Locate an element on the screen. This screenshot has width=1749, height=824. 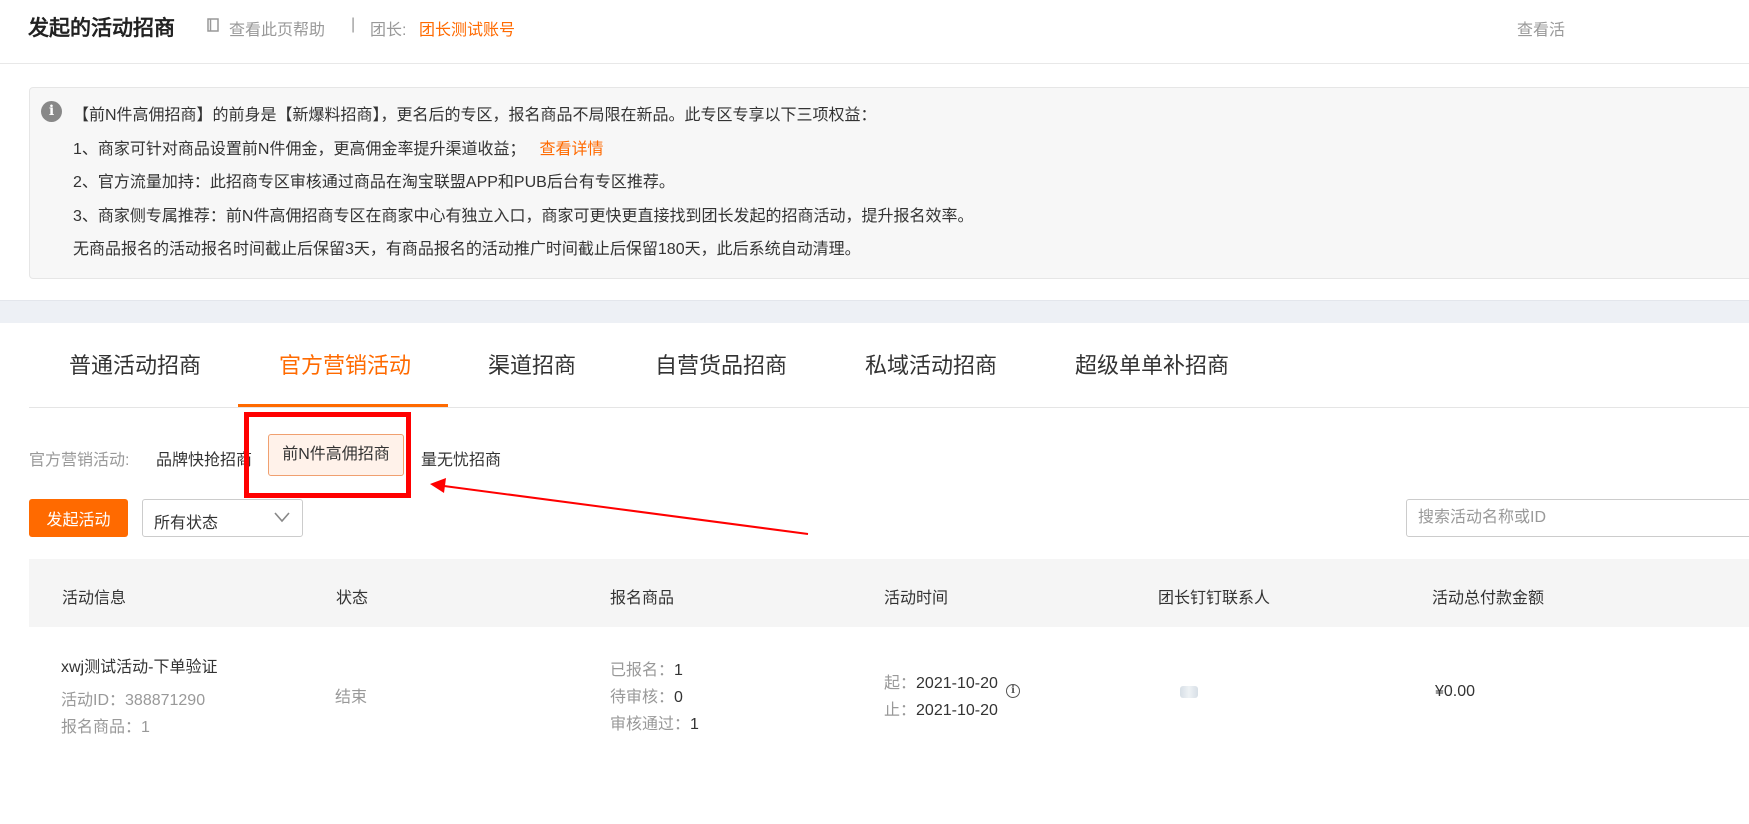
registered-label: 已报名： is located at coordinates (642, 670).